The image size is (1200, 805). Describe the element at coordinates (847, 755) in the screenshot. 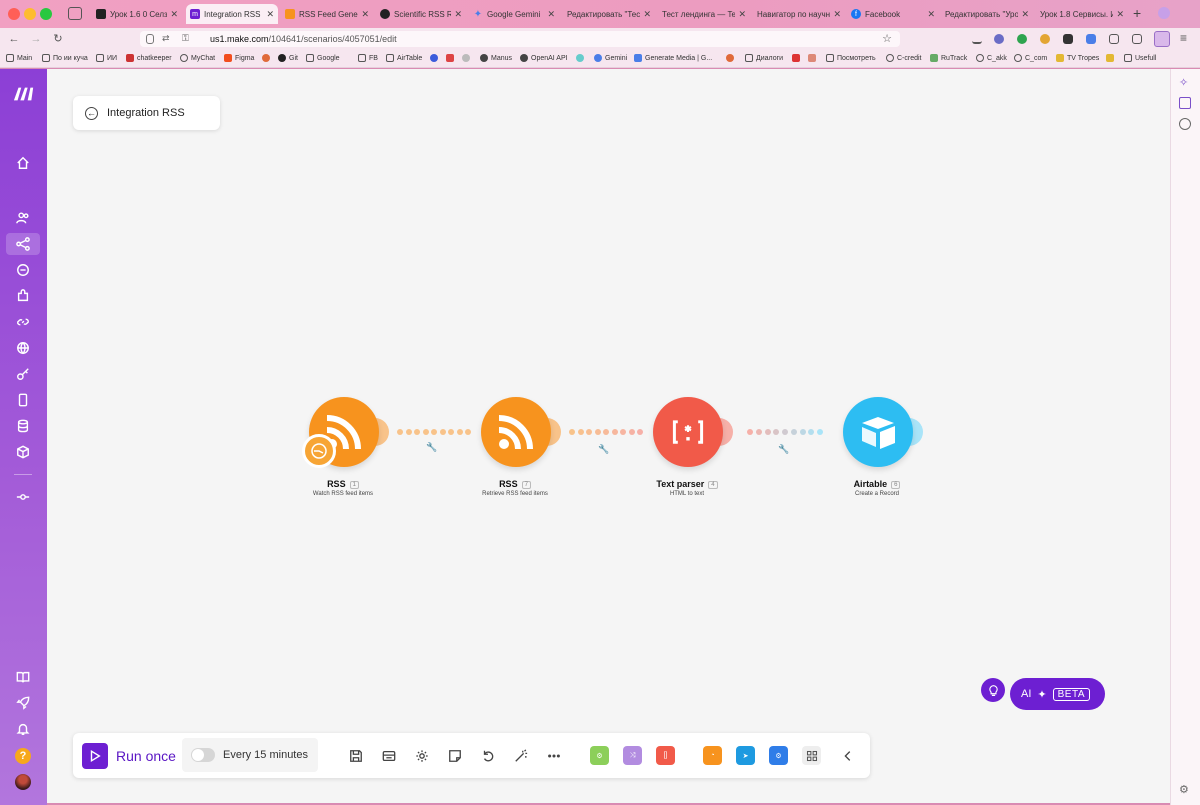

I see `collapse-toolbar-chevron-left-icon` at that location.